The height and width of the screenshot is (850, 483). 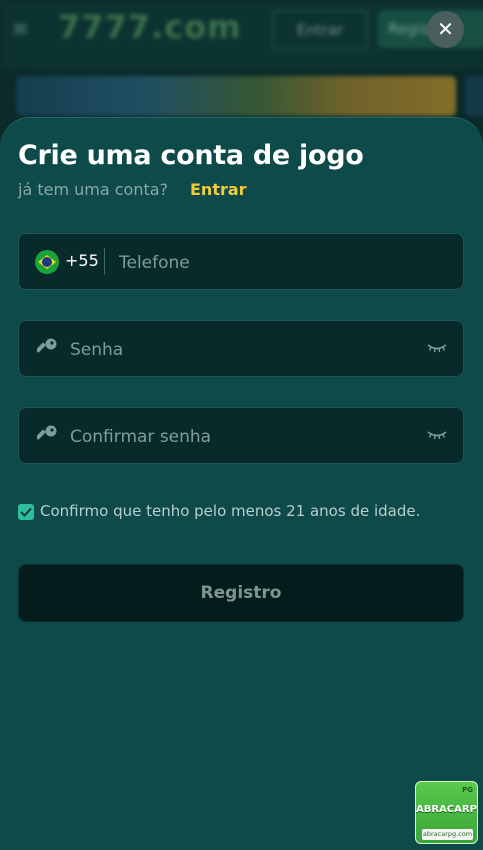 What do you see at coordinates (474, 96) in the screenshot?
I see `promo-banner-next` at bounding box center [474, 96].